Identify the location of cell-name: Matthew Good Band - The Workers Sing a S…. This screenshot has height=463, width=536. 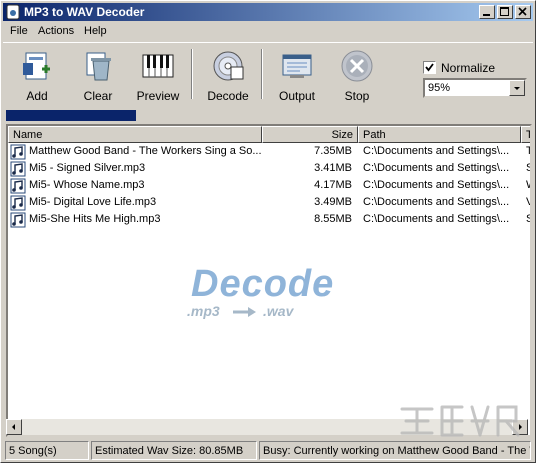
(145, 151).